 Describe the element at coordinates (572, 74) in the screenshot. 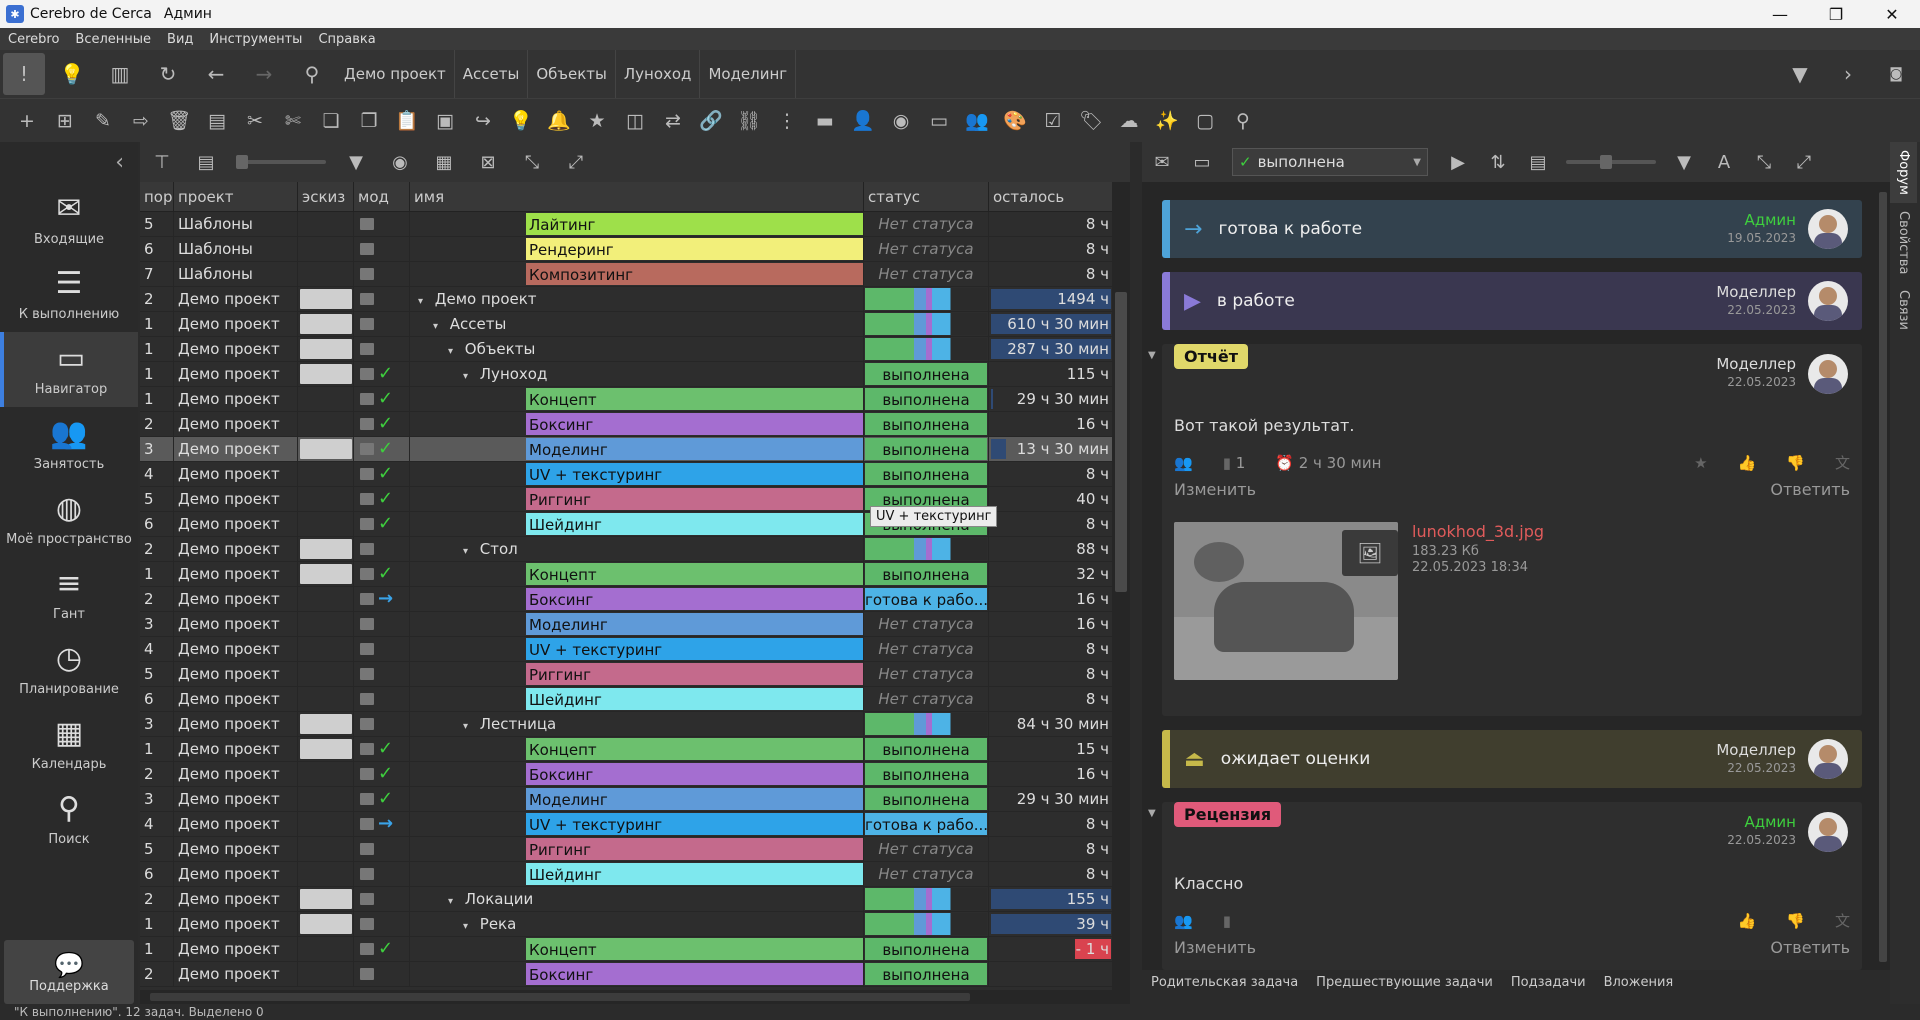

I see `breadcrumb-item: Объекты` at that location.